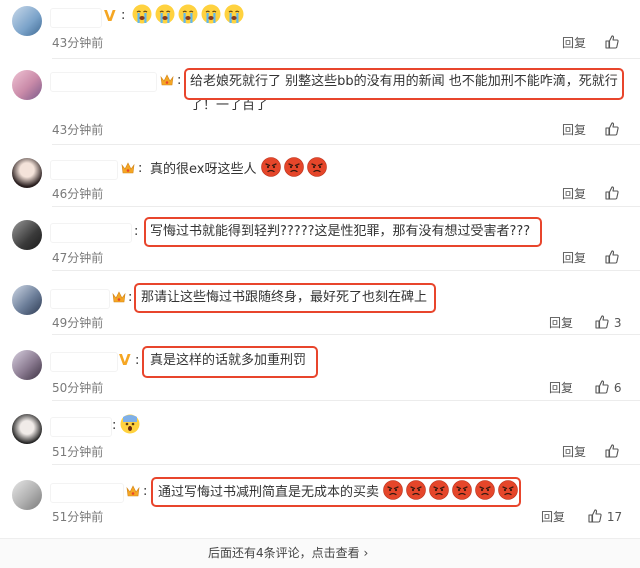 This screenshot has width=640, height=568. Describe the element at coordinates (604, 516) in the screenshot. I see `like-button: 17` at that location.